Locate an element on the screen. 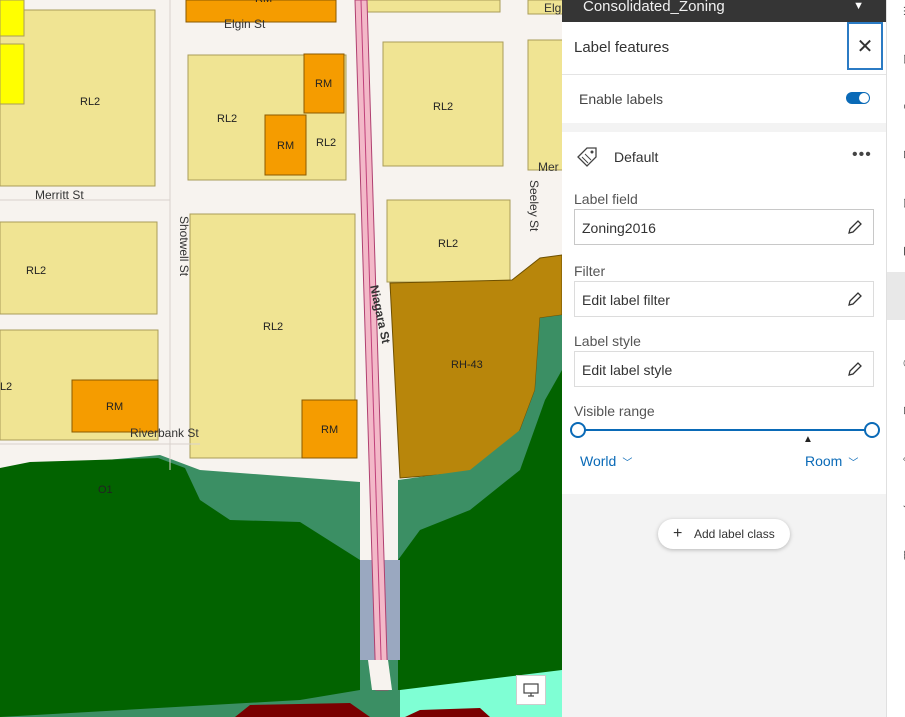  range-min-handle is located at coordinates (578, 430).